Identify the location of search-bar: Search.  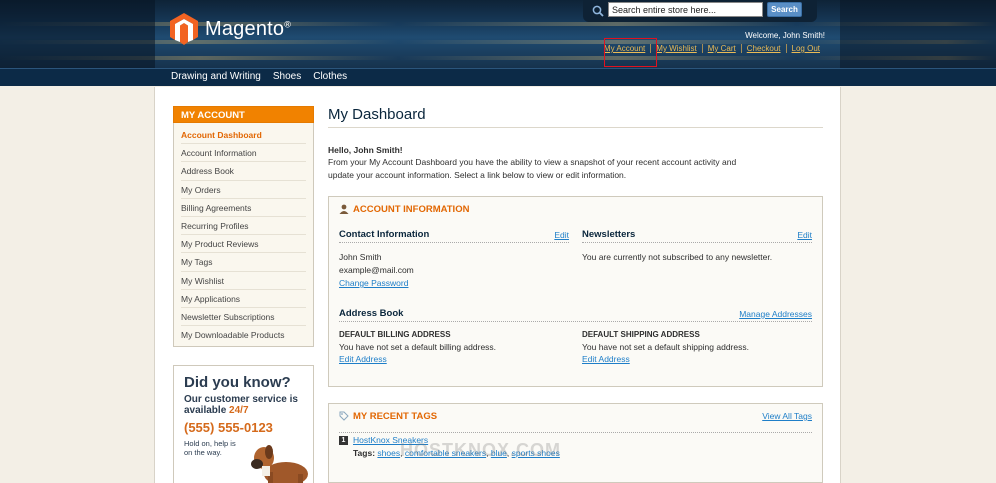
(700, 11).